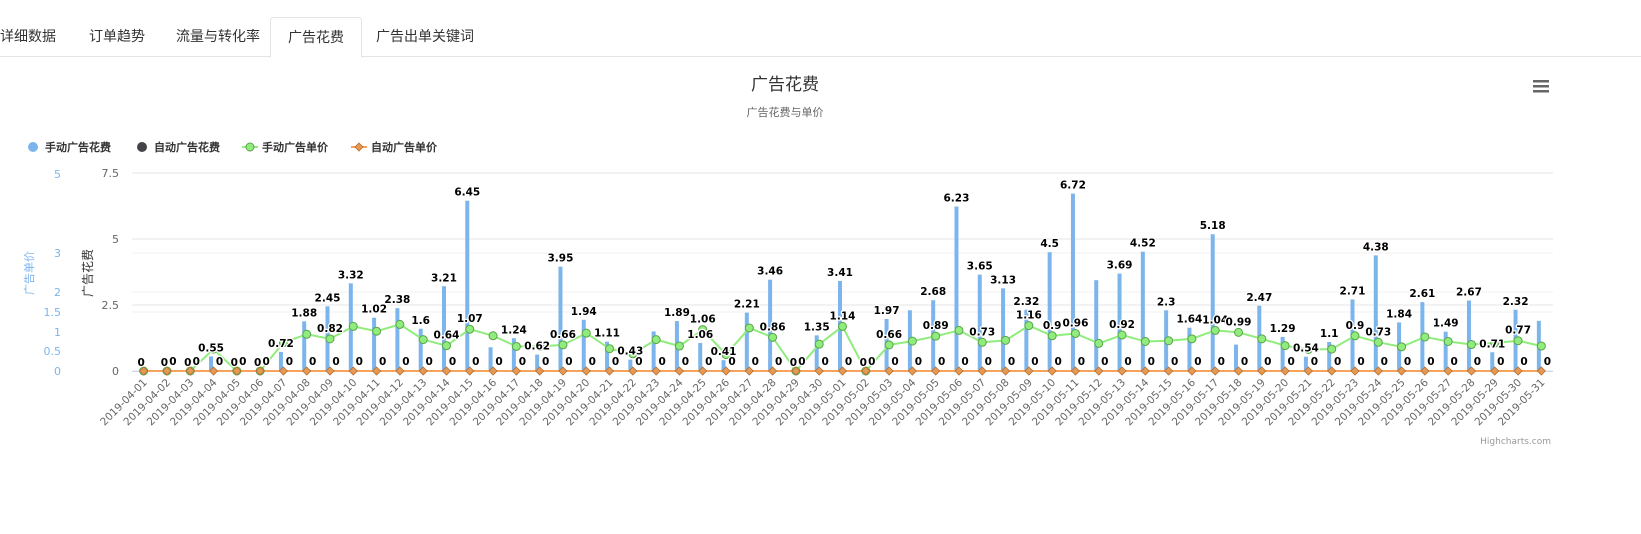 Image resolution: width=1641 pixels, height=534 pixels. What do you see at coordinates (420, 321) in the screenshot?
I see `data-label-manual-spend: 1.6` at bounding box center [420, 321].